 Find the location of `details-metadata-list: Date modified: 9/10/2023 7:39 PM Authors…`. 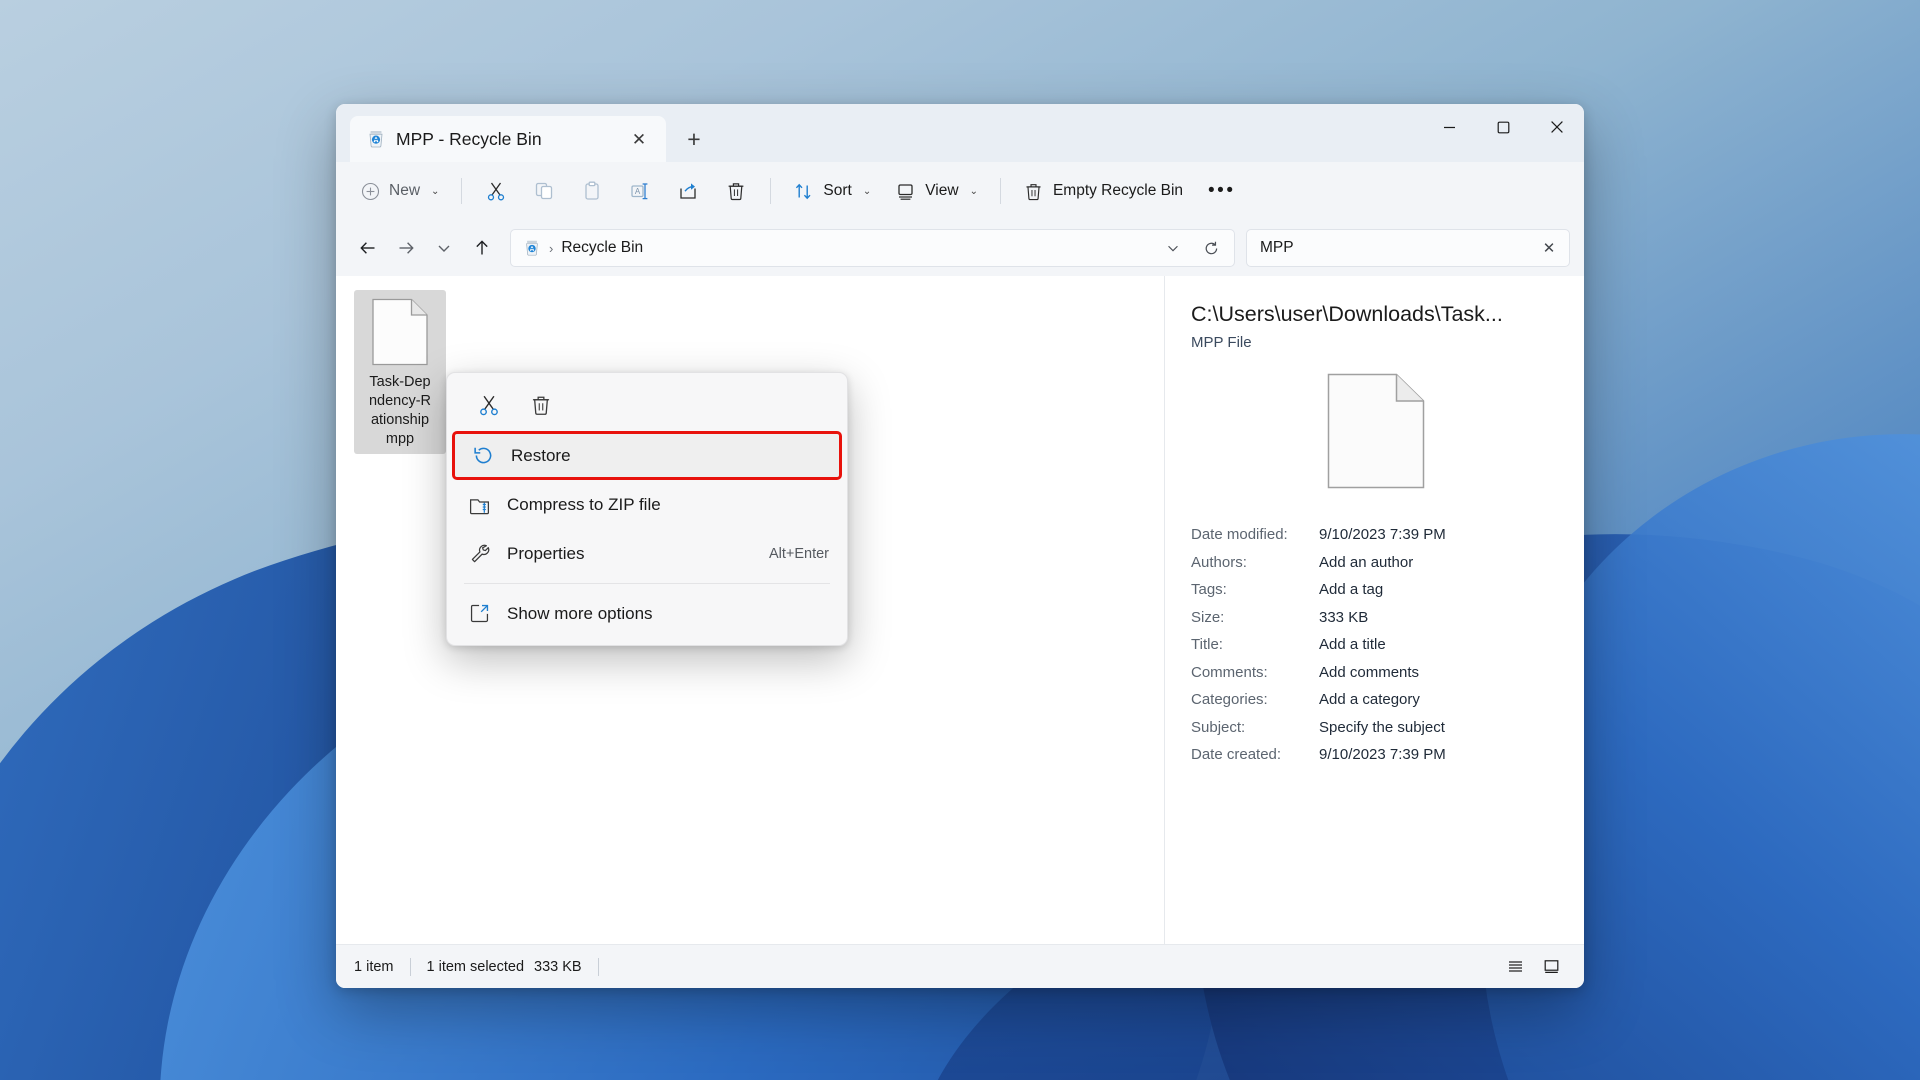

details-metadata-list: Date modified: 9/10/2023 7:39 PM Authors… is located at coordinates (1375, 645).